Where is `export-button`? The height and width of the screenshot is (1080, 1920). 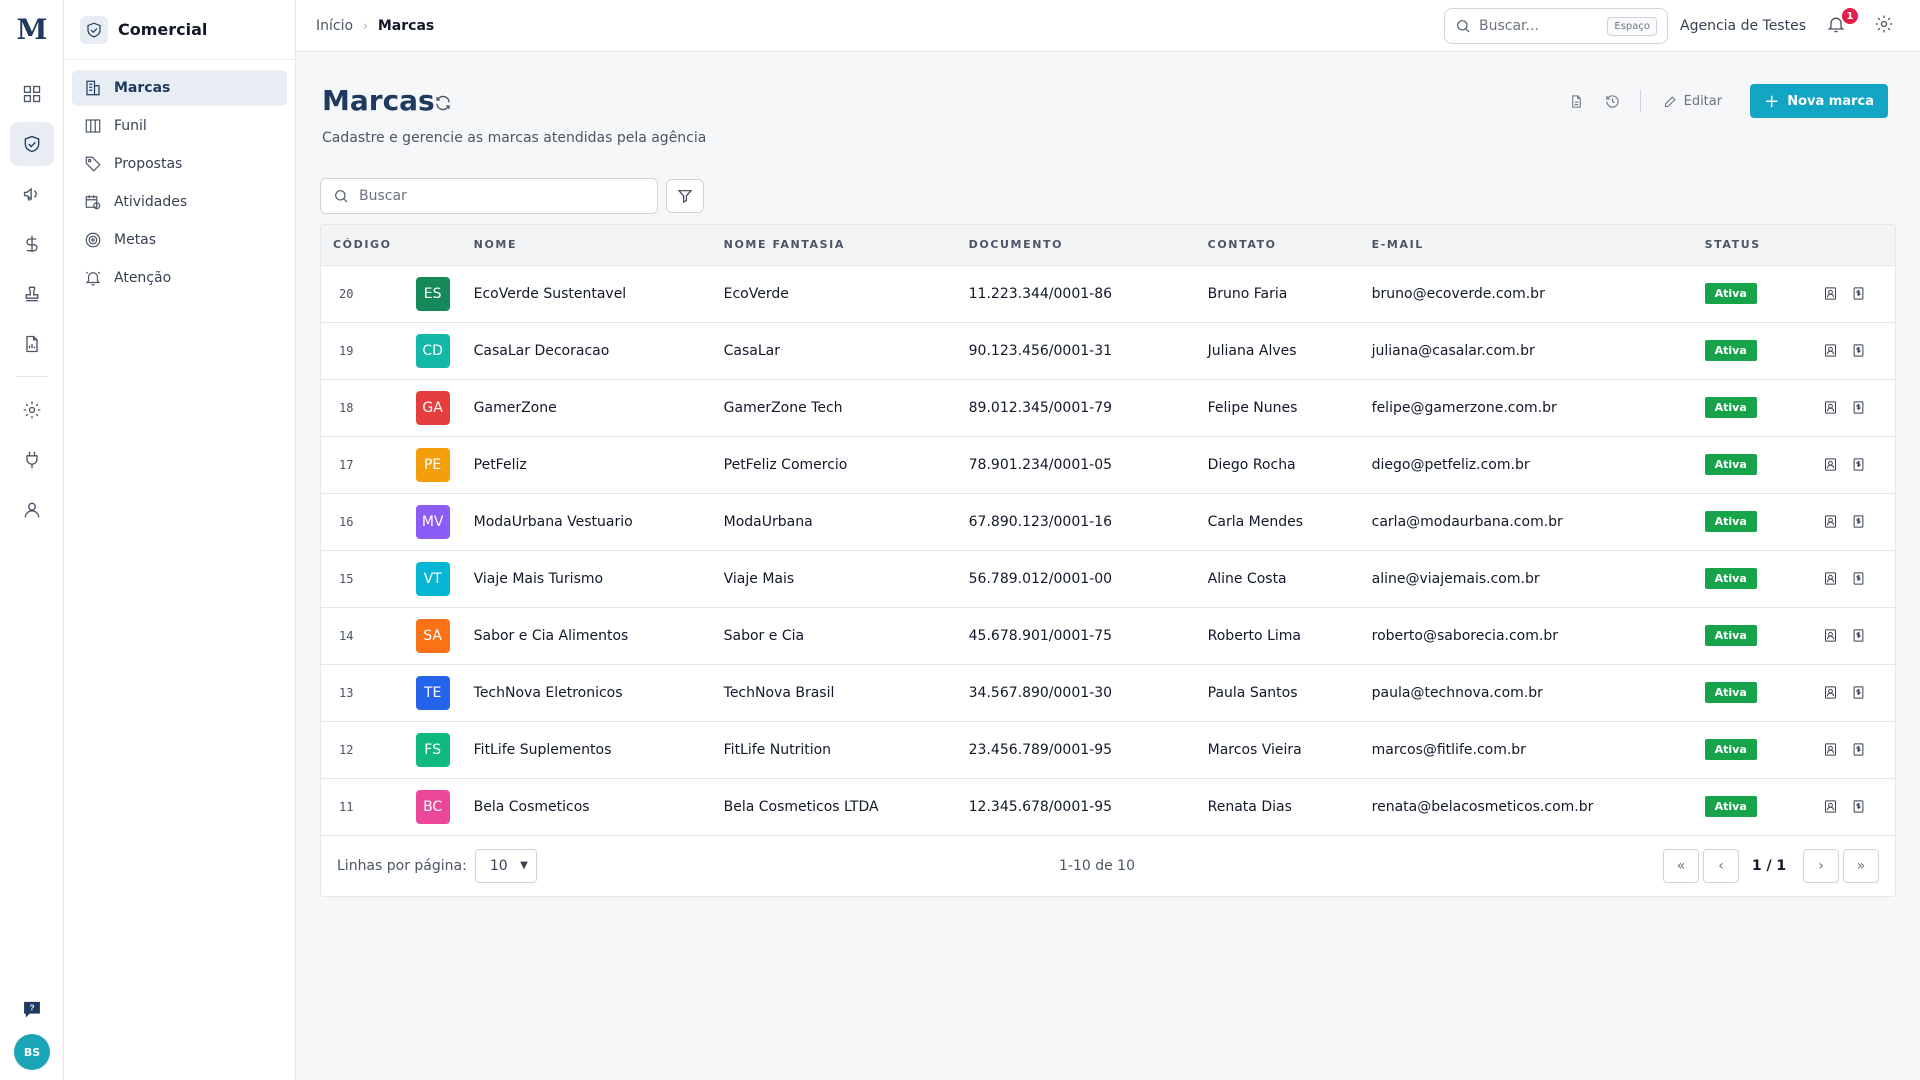 export-button is located at coordinates (1577, 101).